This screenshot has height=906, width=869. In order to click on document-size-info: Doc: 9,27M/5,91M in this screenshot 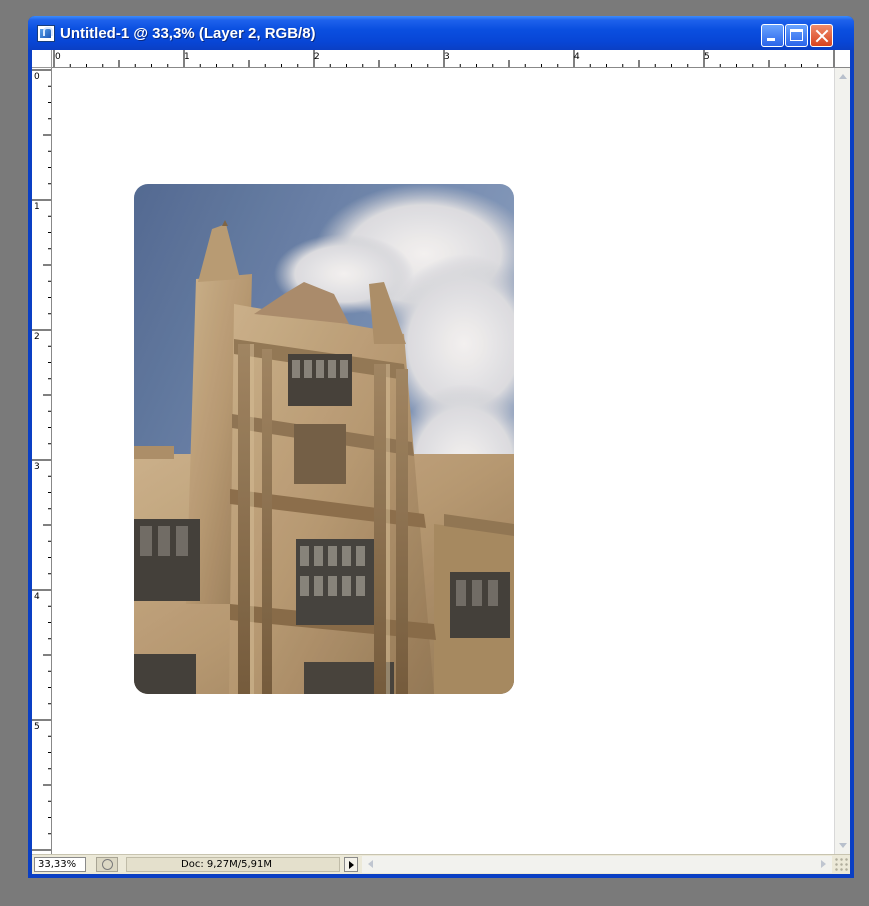, I will do `click(233, 864)`.